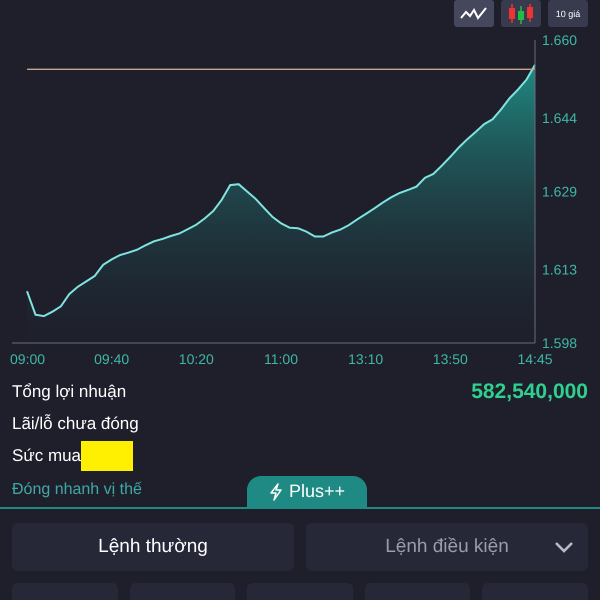  Describe the element at coordinates (28, 359) in the screenshot. I see `x-axis-label: 09:00` at that location.